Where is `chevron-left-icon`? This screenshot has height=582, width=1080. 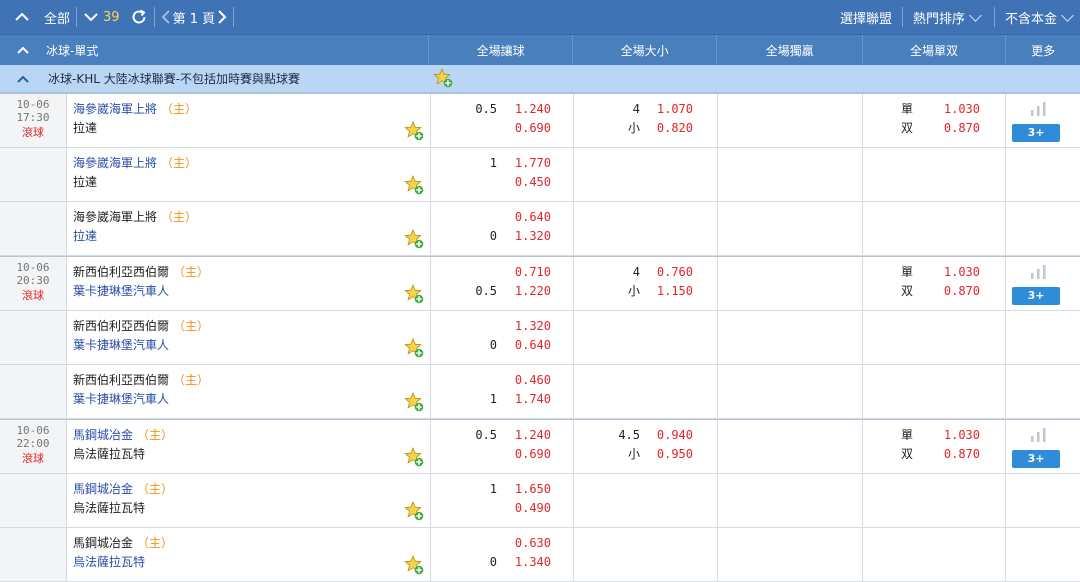
chevron-left-icon is located at coordinates (165, 17).